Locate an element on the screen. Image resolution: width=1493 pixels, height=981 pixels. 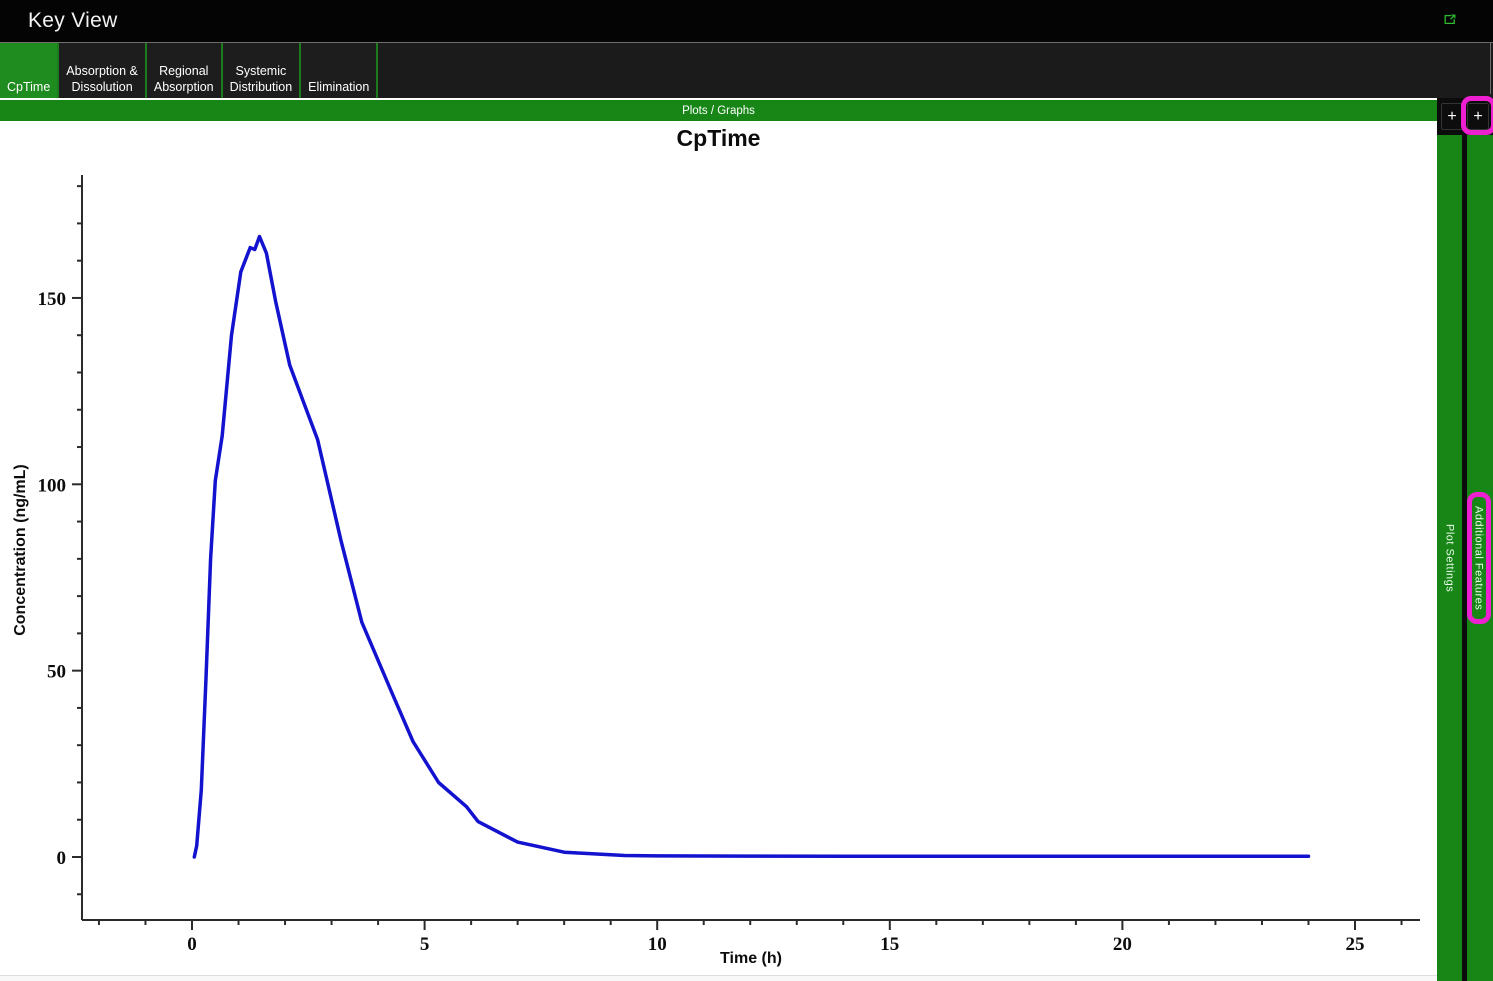
additional-features-label: Additional Features is located at coordinates (1478, 558).